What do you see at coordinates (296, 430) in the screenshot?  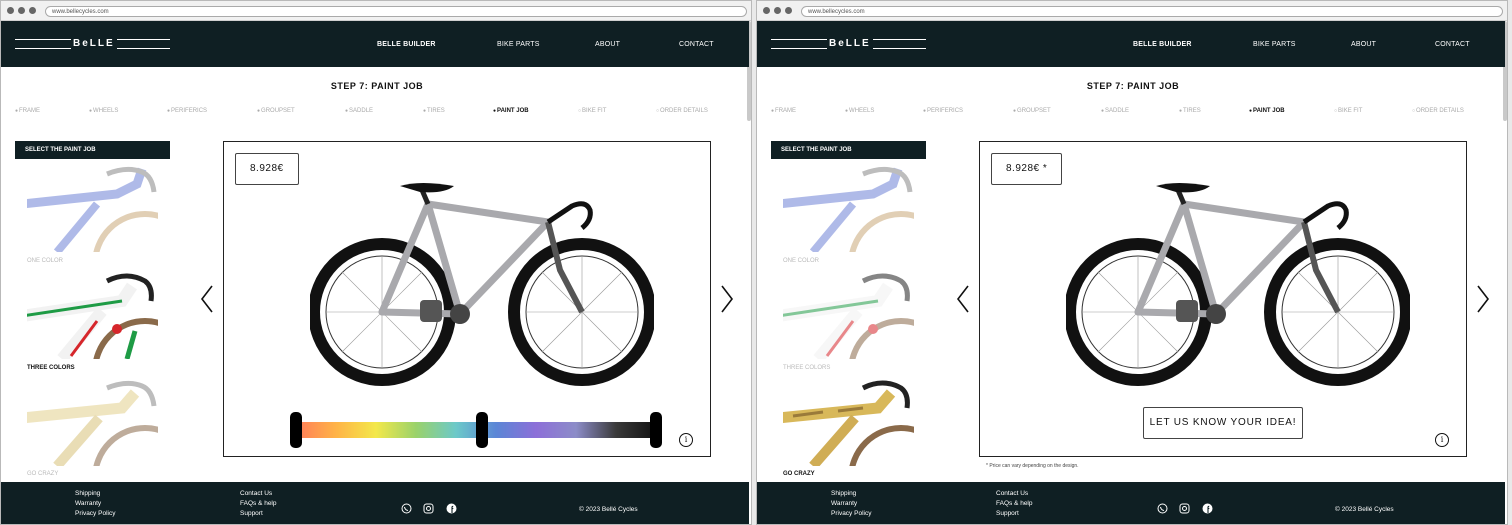 I see `slider-handle-start` at bounding box center [296, 430].